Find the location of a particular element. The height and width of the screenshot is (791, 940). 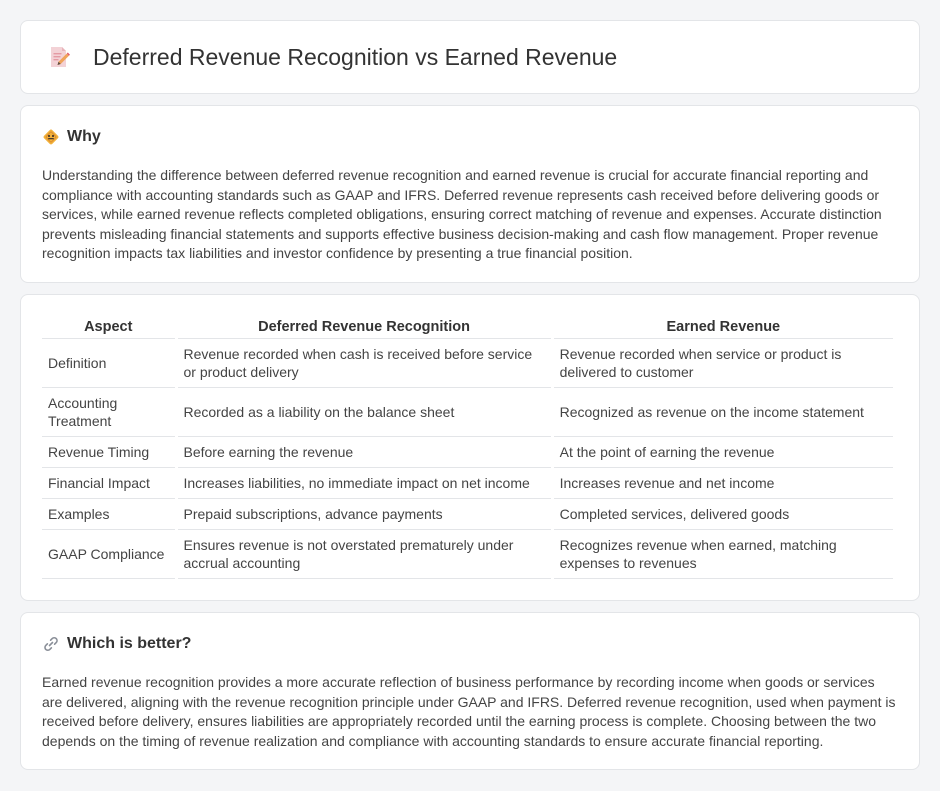

cell-deferred: Before earning the revenue is located at coordinates (364, 452).